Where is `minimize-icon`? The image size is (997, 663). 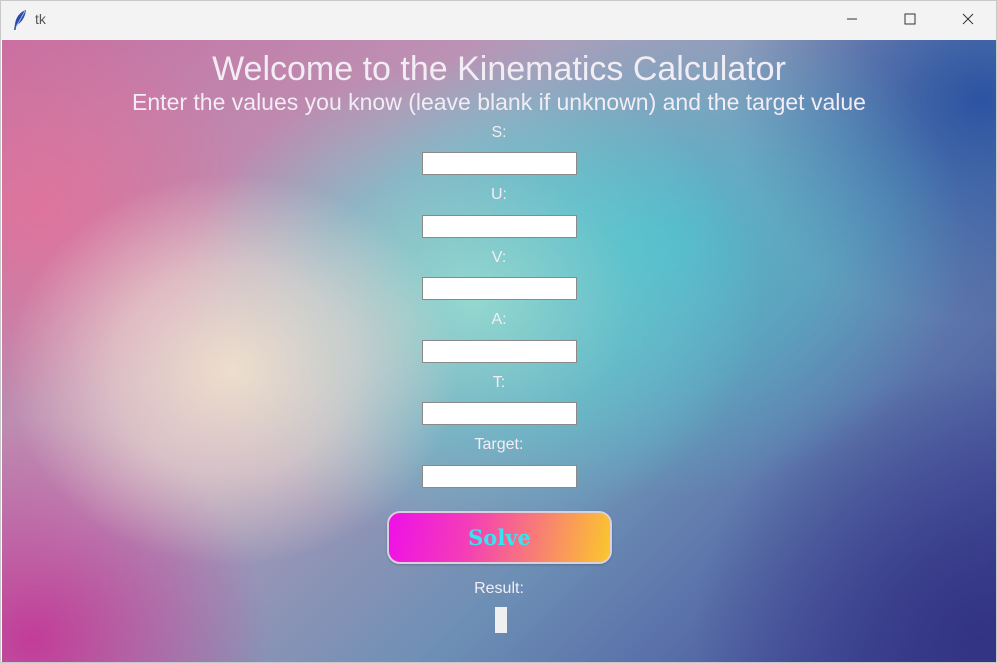
minimize-icon is located at coordinates (852, 21).